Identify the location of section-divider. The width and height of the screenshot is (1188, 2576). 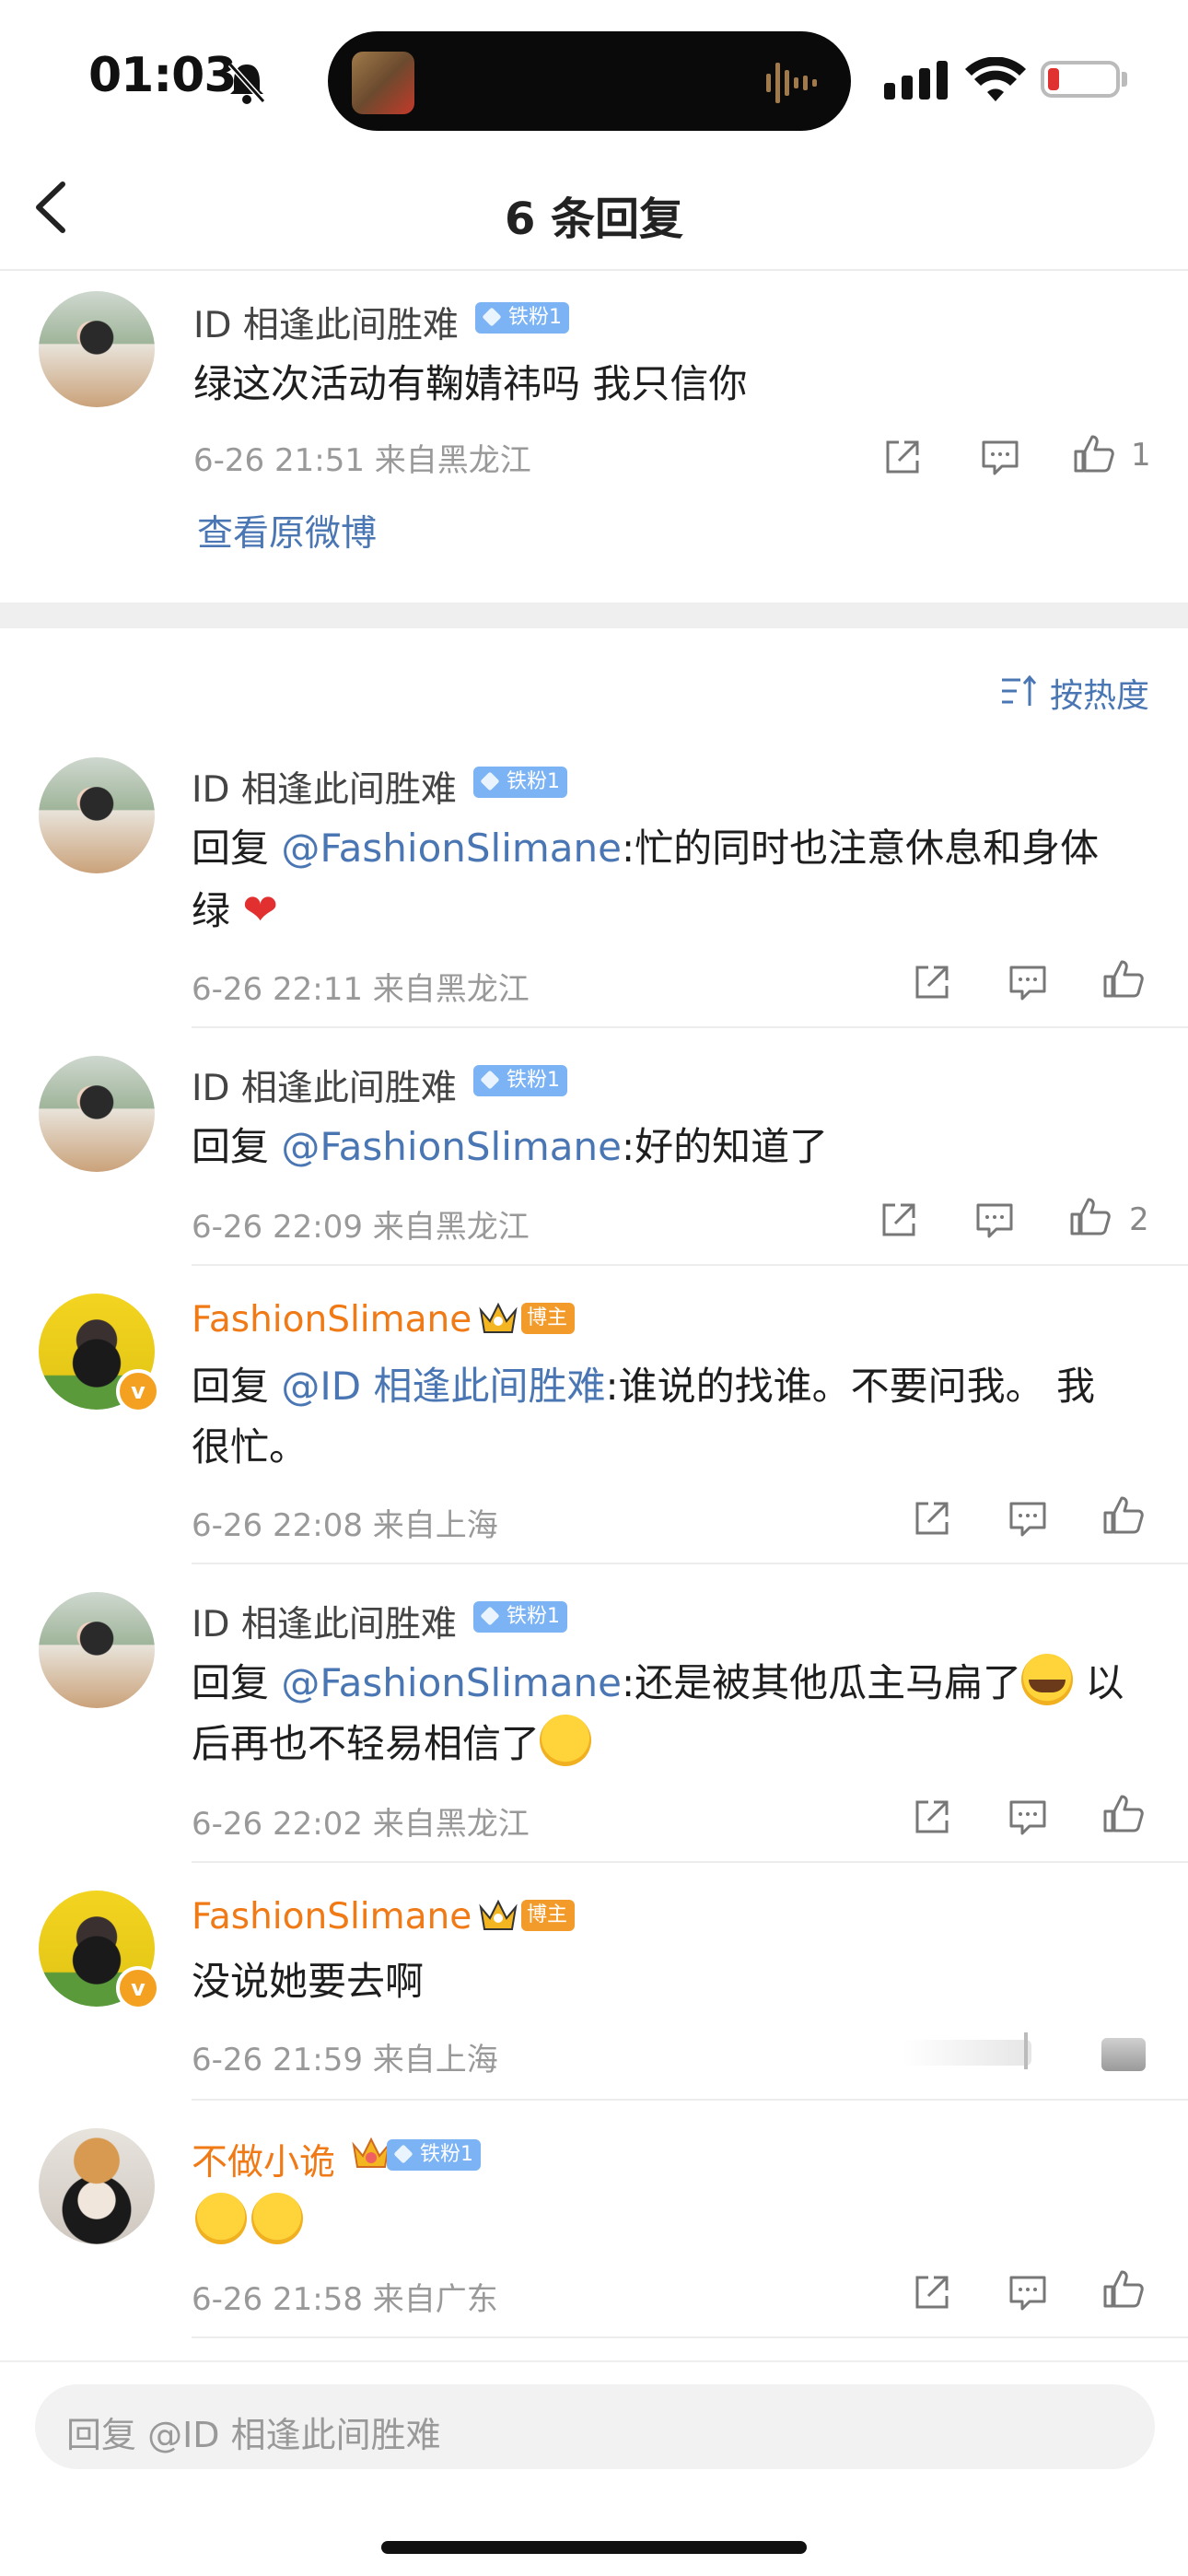
(594, 615).